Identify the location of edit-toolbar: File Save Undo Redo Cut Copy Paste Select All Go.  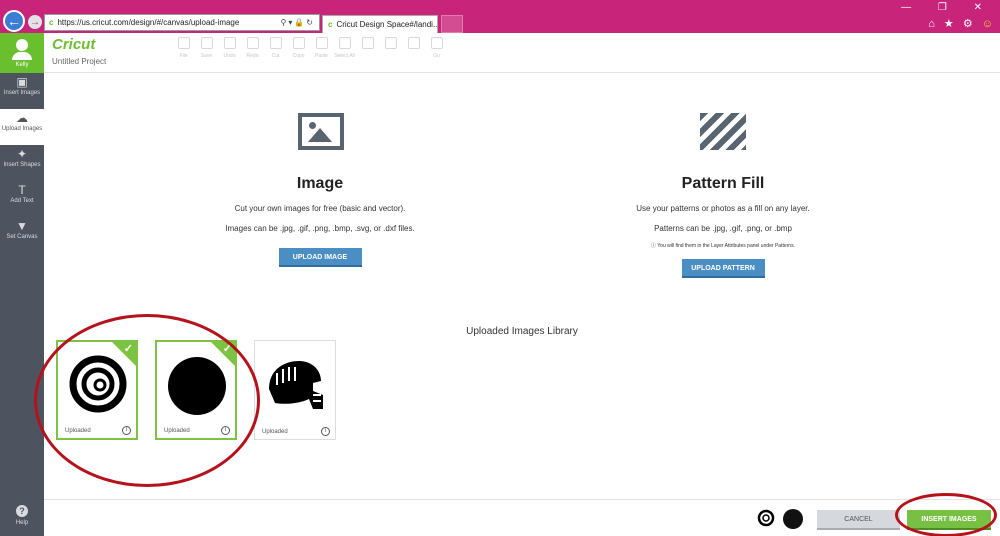
(310, 48).